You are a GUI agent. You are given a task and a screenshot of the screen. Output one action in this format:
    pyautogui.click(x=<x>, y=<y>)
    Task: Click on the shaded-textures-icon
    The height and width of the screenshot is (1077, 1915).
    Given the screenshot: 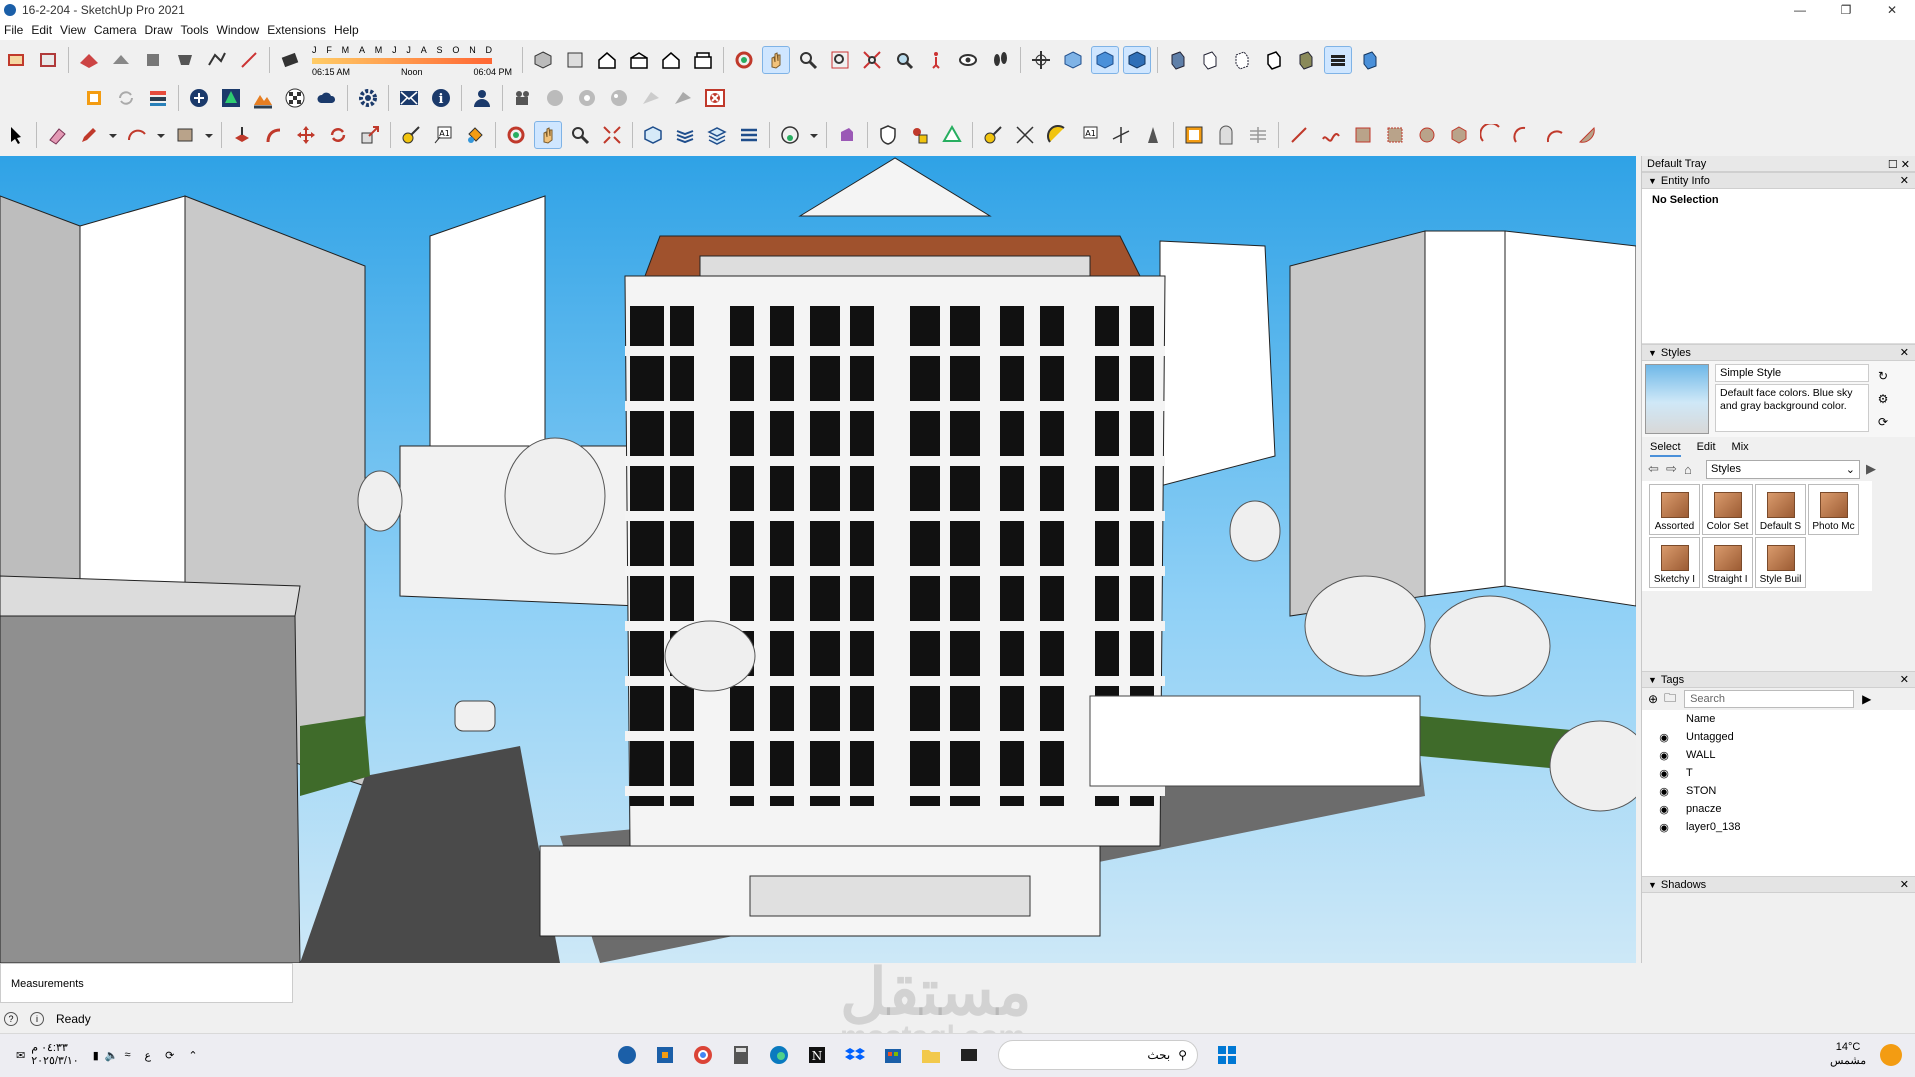 What is the action you would take?
    pyautogui.click(x=1105, y=60)
    